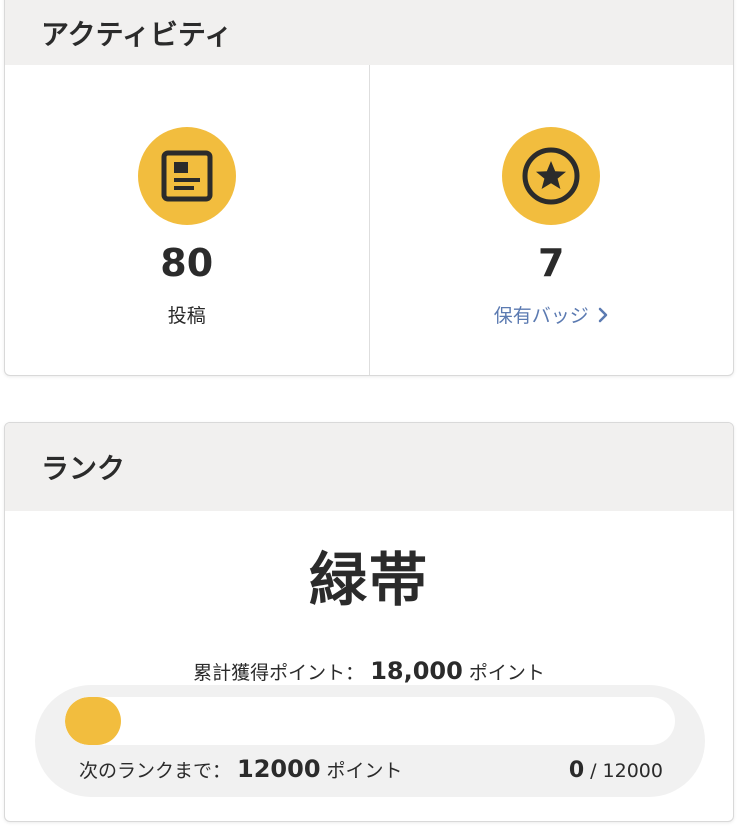 This screenshot has width=740, height=840. Describe the element at coordinates (576, 770) in the screenshot. I see `progress-current: 0` at that location.